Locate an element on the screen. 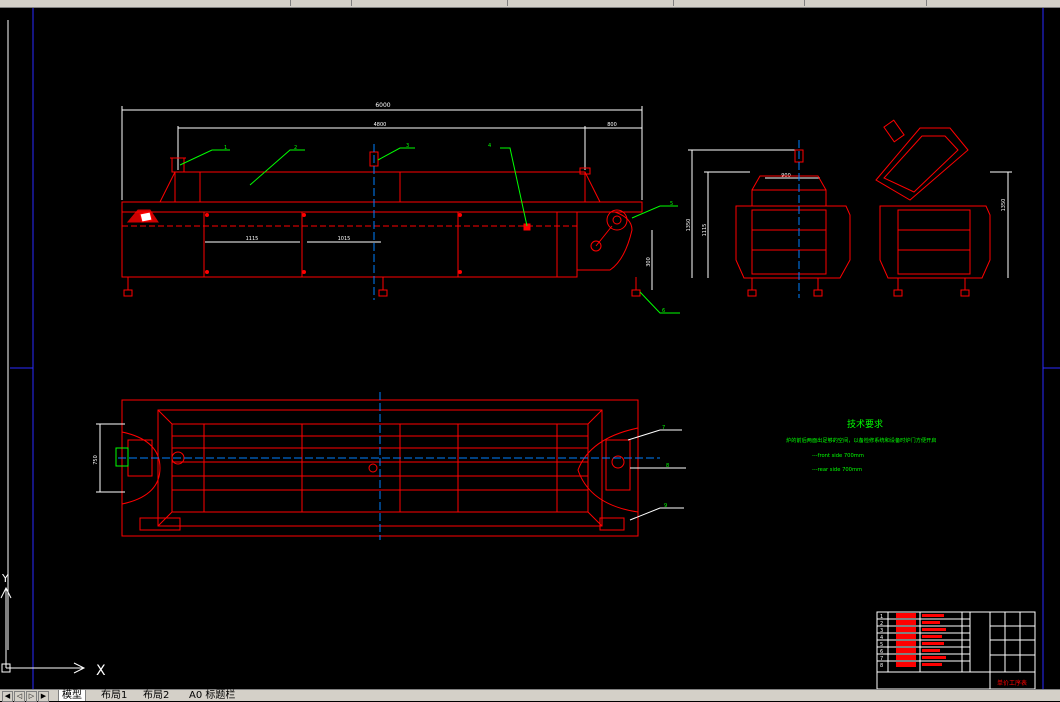 This screenshot has height=702, width=1060. tech-line-3: ---rear side 700mm is located at coordinates (837, 470).